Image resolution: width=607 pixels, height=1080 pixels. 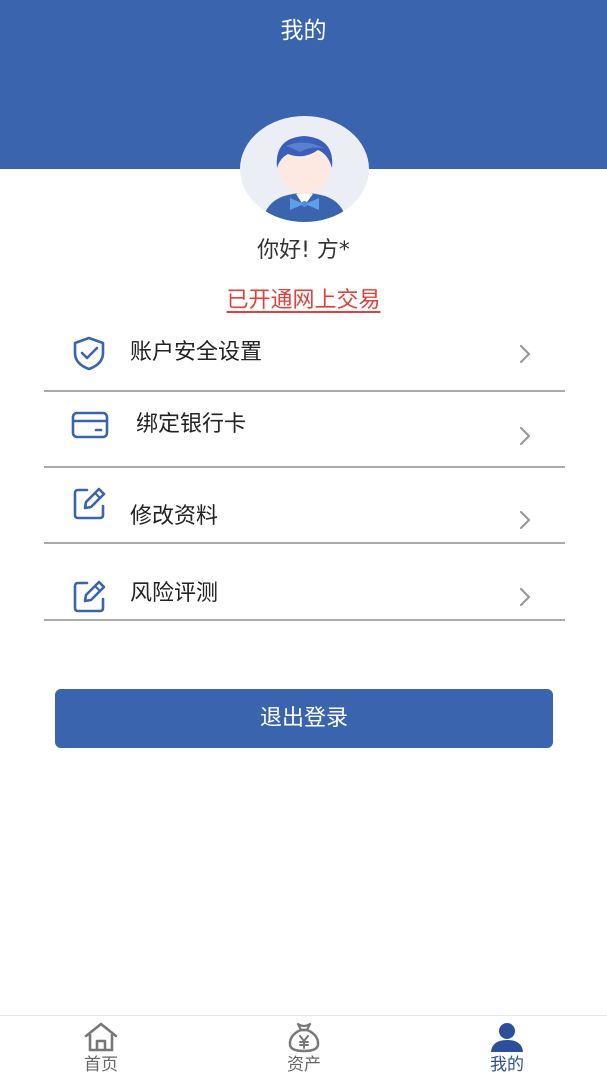 What do you see at coordinates (303, 31) in the screenshot?
I see `page-title: 我的` at bounding box center [303, 31].